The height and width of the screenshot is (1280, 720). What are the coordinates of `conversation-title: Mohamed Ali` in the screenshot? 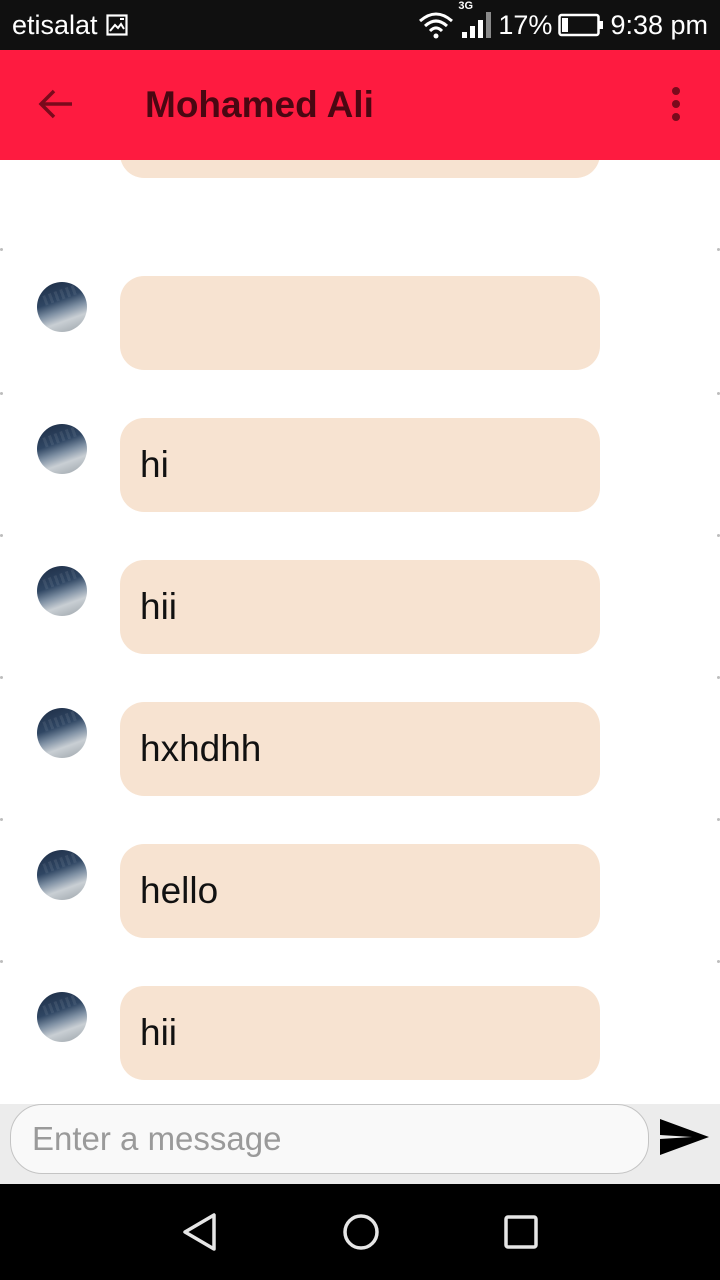 It's located at (259, 104).